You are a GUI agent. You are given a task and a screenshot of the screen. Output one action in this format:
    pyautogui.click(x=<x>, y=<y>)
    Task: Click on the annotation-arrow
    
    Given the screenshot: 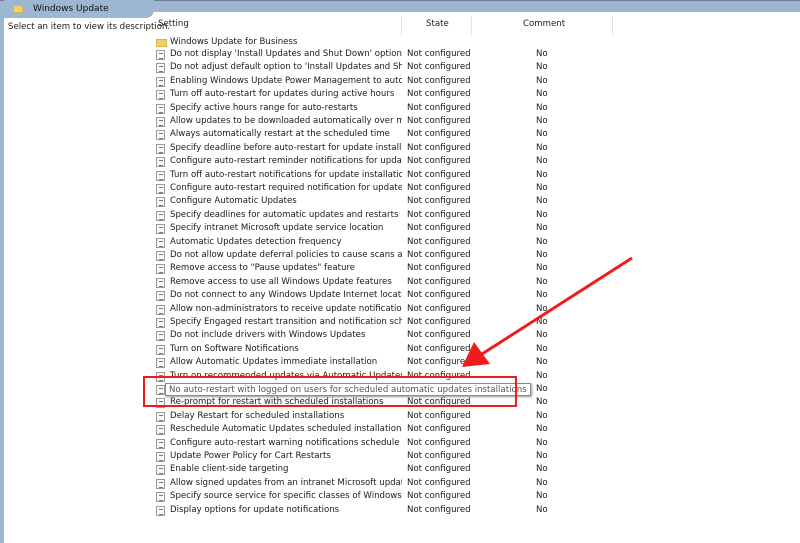 What is the action you would take?
    pyautogui.click(x=547, y=311)
    